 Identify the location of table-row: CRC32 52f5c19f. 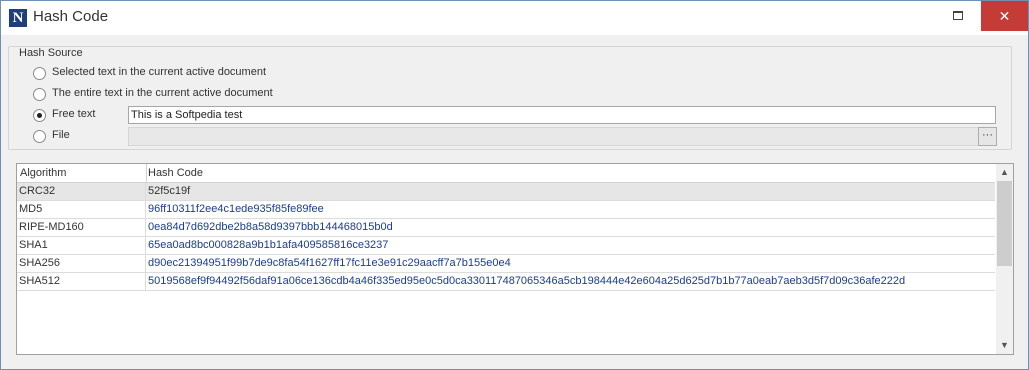
(506, 192).